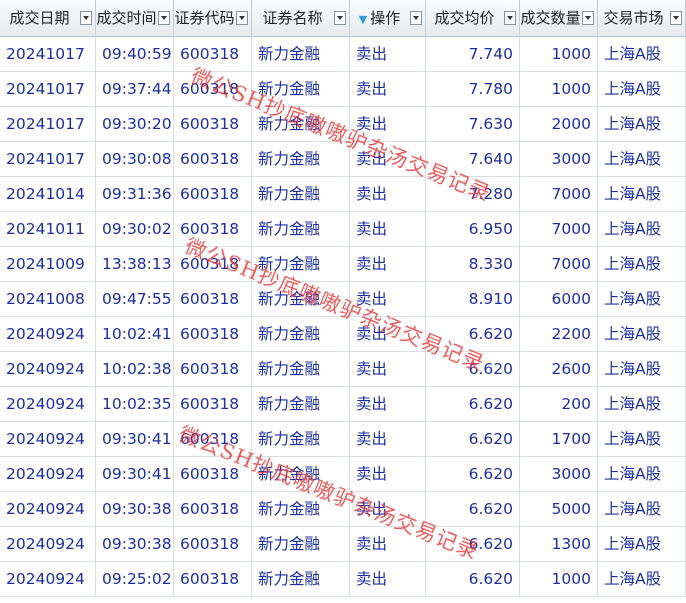 The image size is (686, 603). I want to click on table-cell: 7000, so click(559, 264).